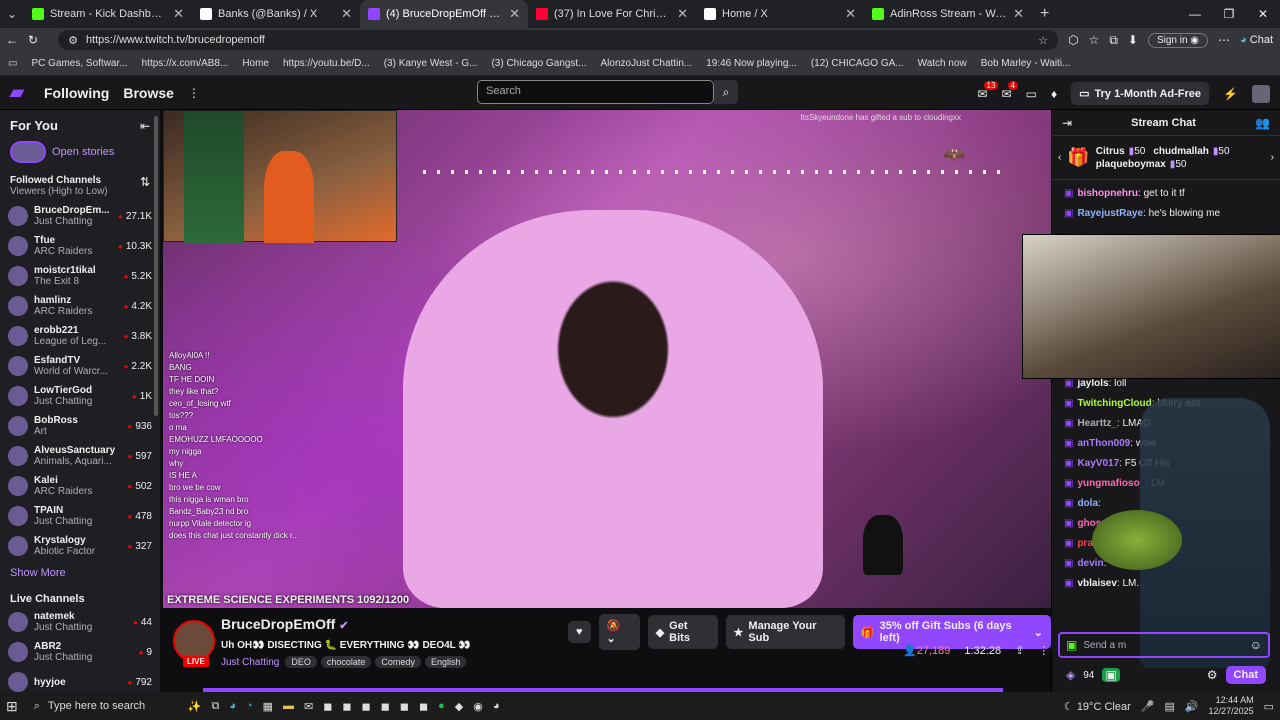  What do you see at coordinates (1230, 94) in the screenshot?
I see `bits-icon: ⚡` at bounding box center [1230, 94].